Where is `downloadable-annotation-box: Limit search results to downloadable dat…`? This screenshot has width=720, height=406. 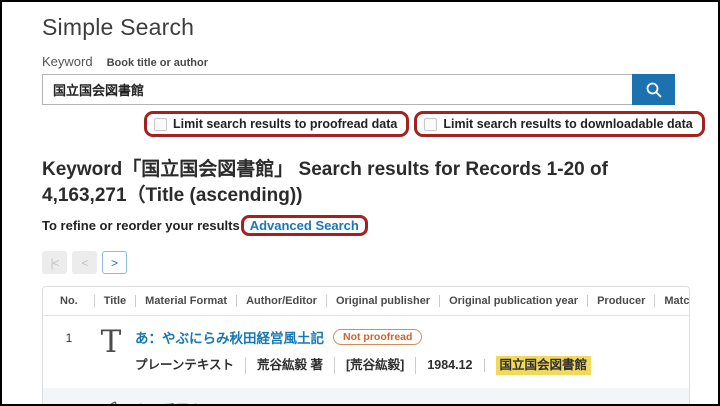 downloadable-annotation-box: Limit search results to downloadable dat… is located at coordinates (559, 124).